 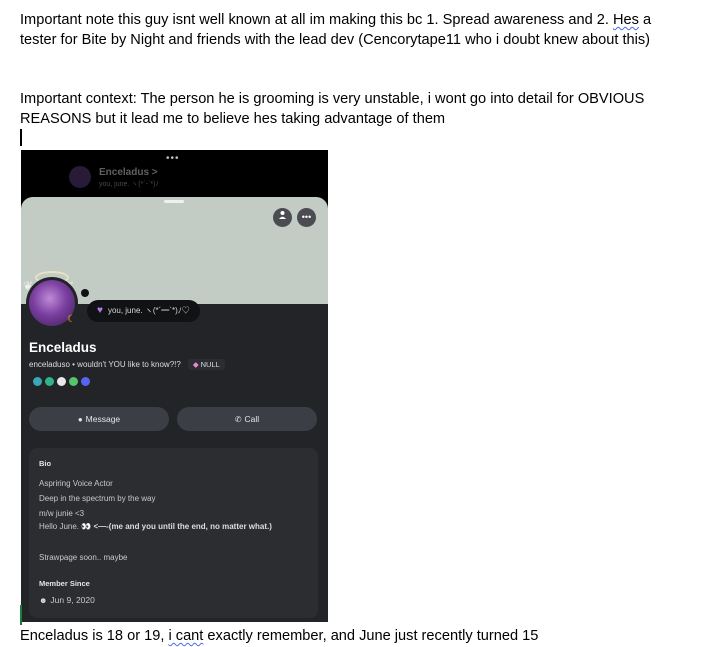 I want to click on bio-heading: Bio, so click(x=45, y=463).